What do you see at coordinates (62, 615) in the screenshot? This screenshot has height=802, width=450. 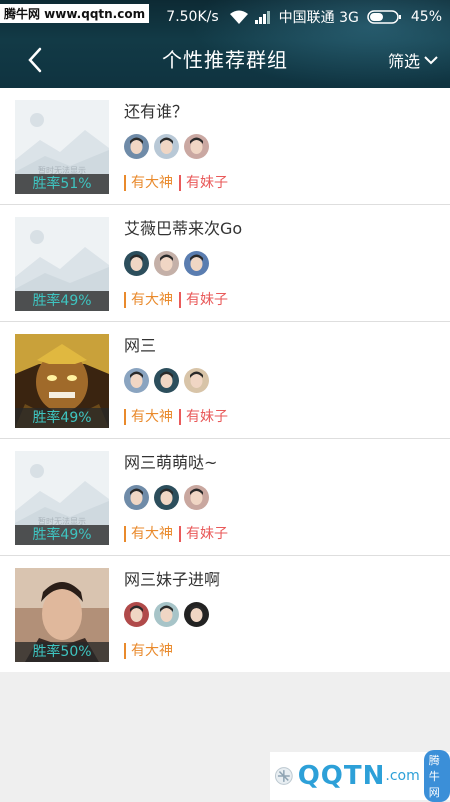 I see `group-thumbnail: 胜率50%` at bounding box center [62, 615].